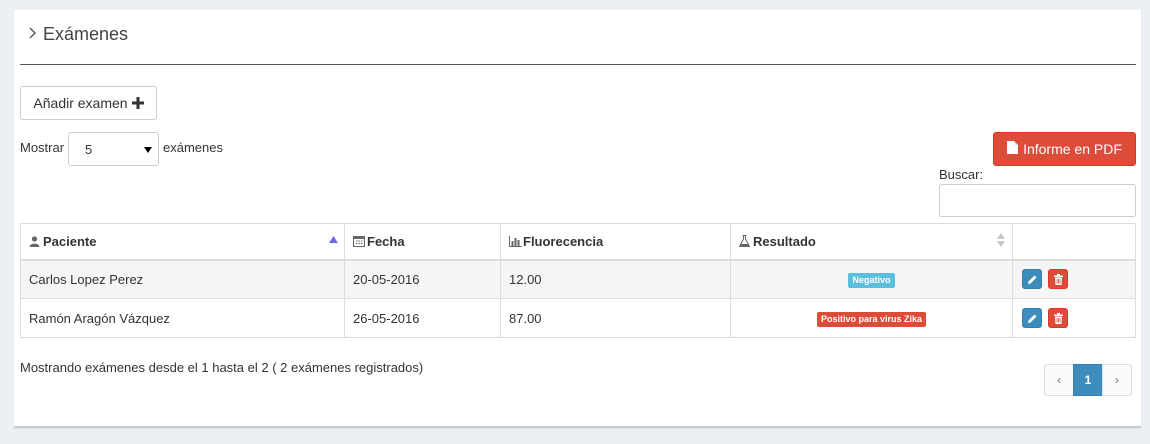  Describe the element at coordinates (1059, 380) in the screenshot. I see `prev-page-button: ‹` at that location.